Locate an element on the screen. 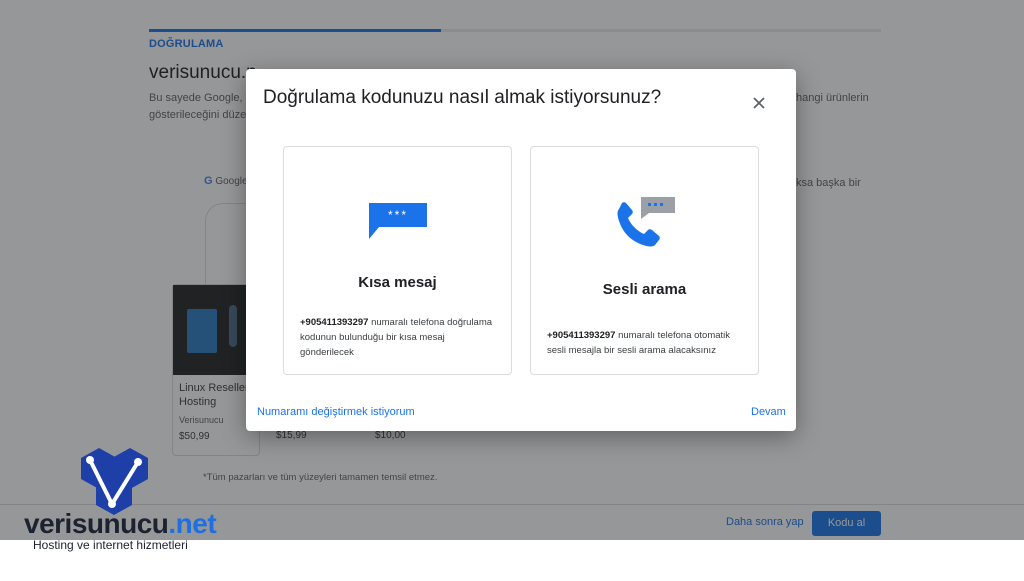 The width and height of the screenshot is (1024, 581). option-voice-title: Sesli arama is located at coordinates (644, 289).